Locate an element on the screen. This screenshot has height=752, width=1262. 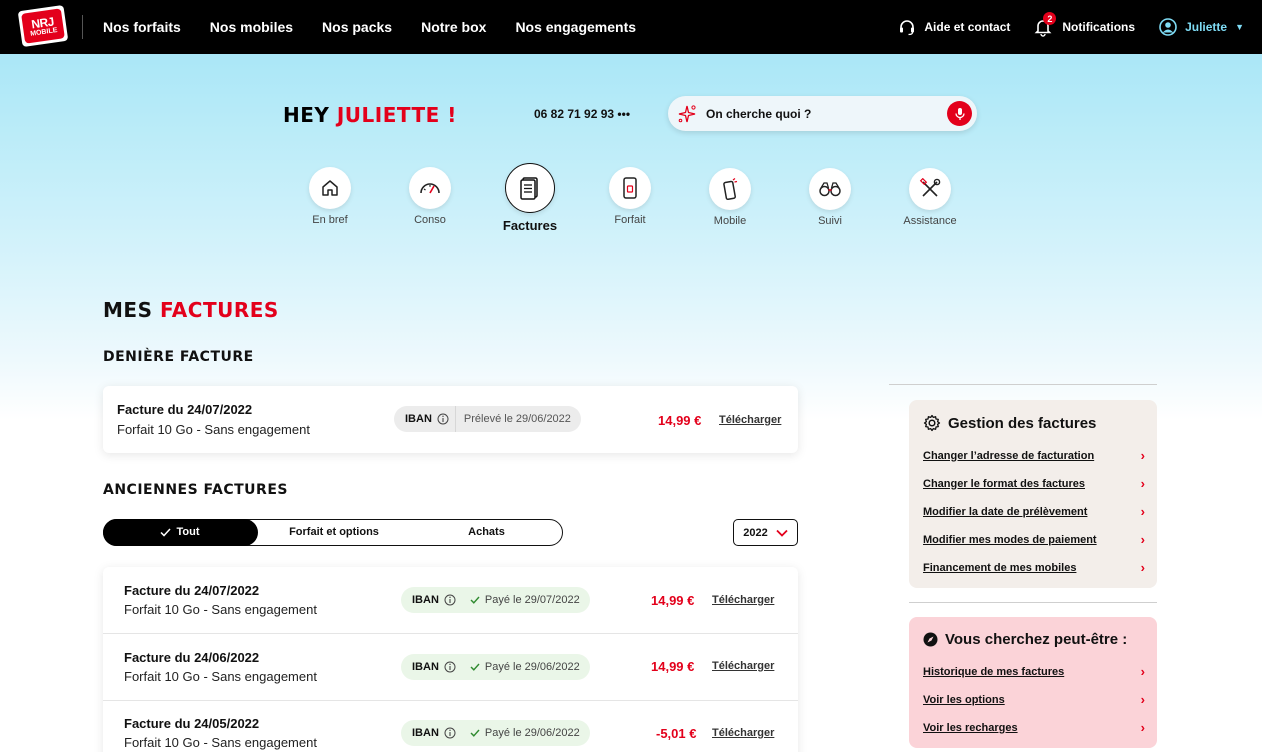
user-name: Juliette is located at coordinates (1206, 27).